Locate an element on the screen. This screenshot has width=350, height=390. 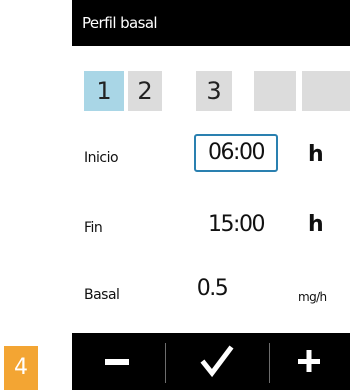
tab-1: 1 is located at coordinates (104, 91).